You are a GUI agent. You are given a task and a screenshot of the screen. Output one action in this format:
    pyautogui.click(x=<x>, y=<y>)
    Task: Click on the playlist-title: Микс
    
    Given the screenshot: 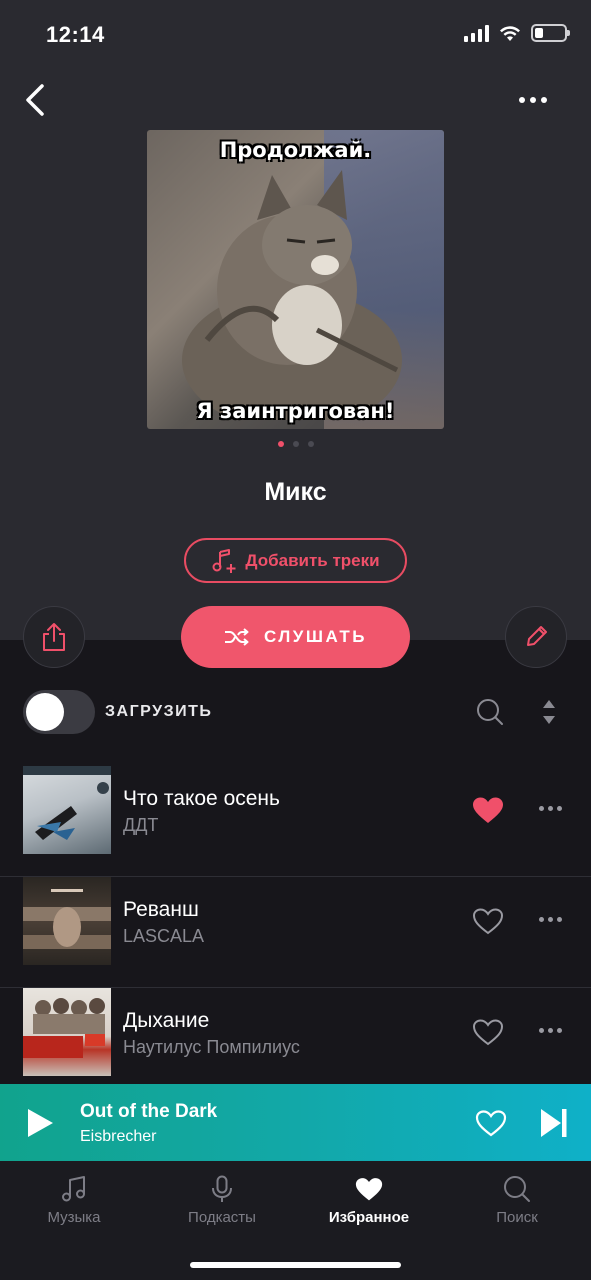 What is the action you would take?
    pyautogui.click(x=295, y=492)
    